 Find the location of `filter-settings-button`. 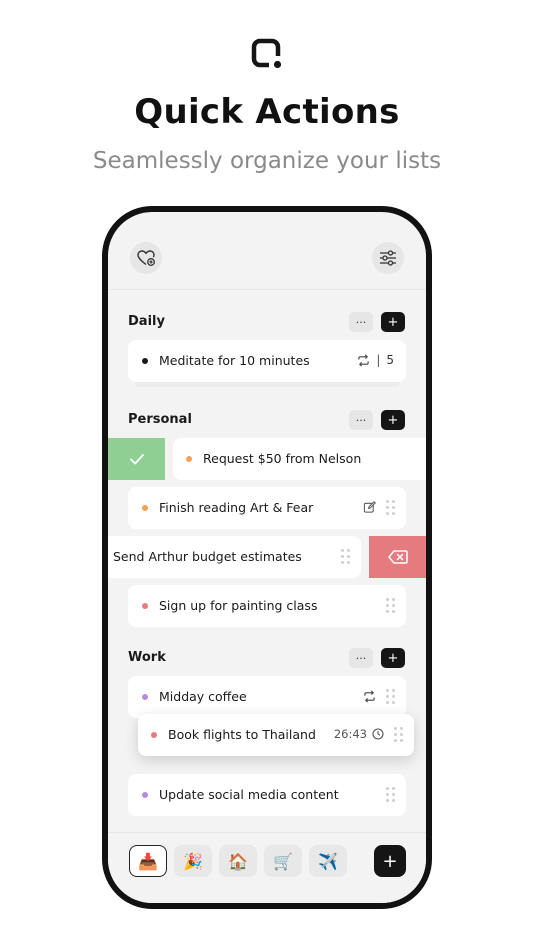

filter-settings-button is located at coordinates (388, 258).